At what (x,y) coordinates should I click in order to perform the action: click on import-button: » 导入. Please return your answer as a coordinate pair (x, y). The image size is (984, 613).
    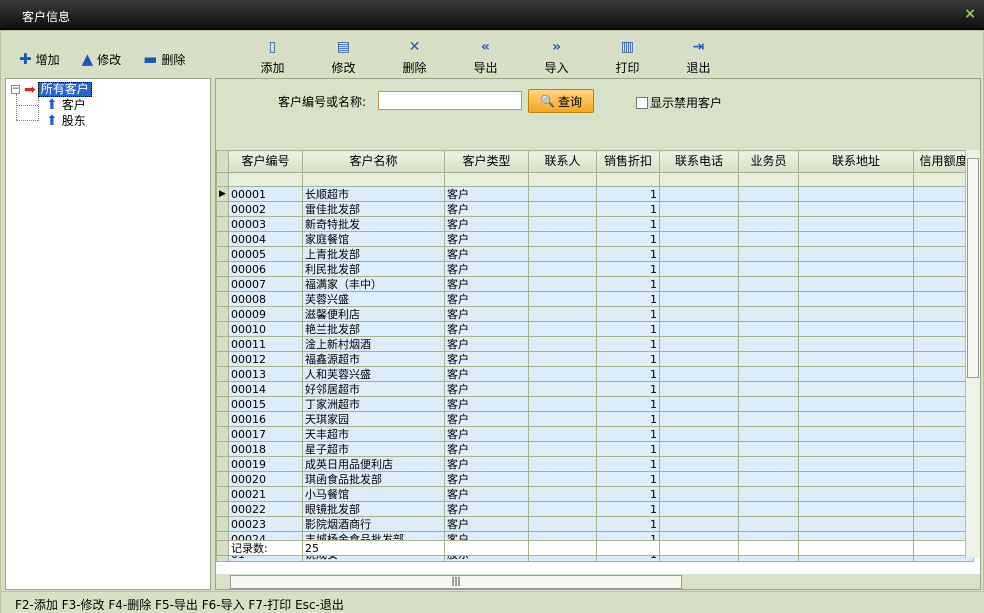
    Looking at the image, I should click on (556, 57).